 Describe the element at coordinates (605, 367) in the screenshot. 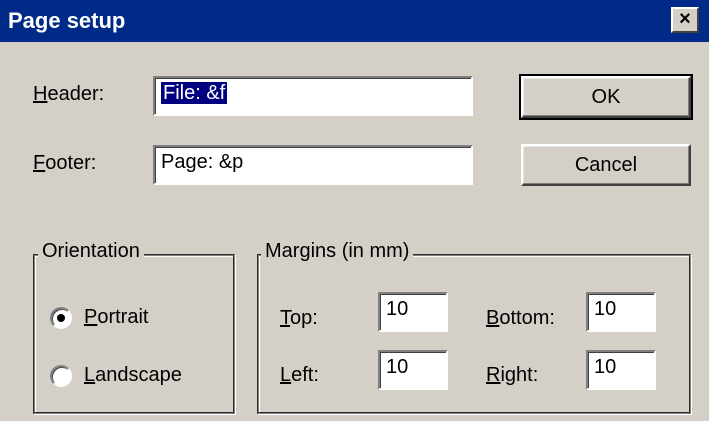

I see `right-margin-value: 10` at that location.